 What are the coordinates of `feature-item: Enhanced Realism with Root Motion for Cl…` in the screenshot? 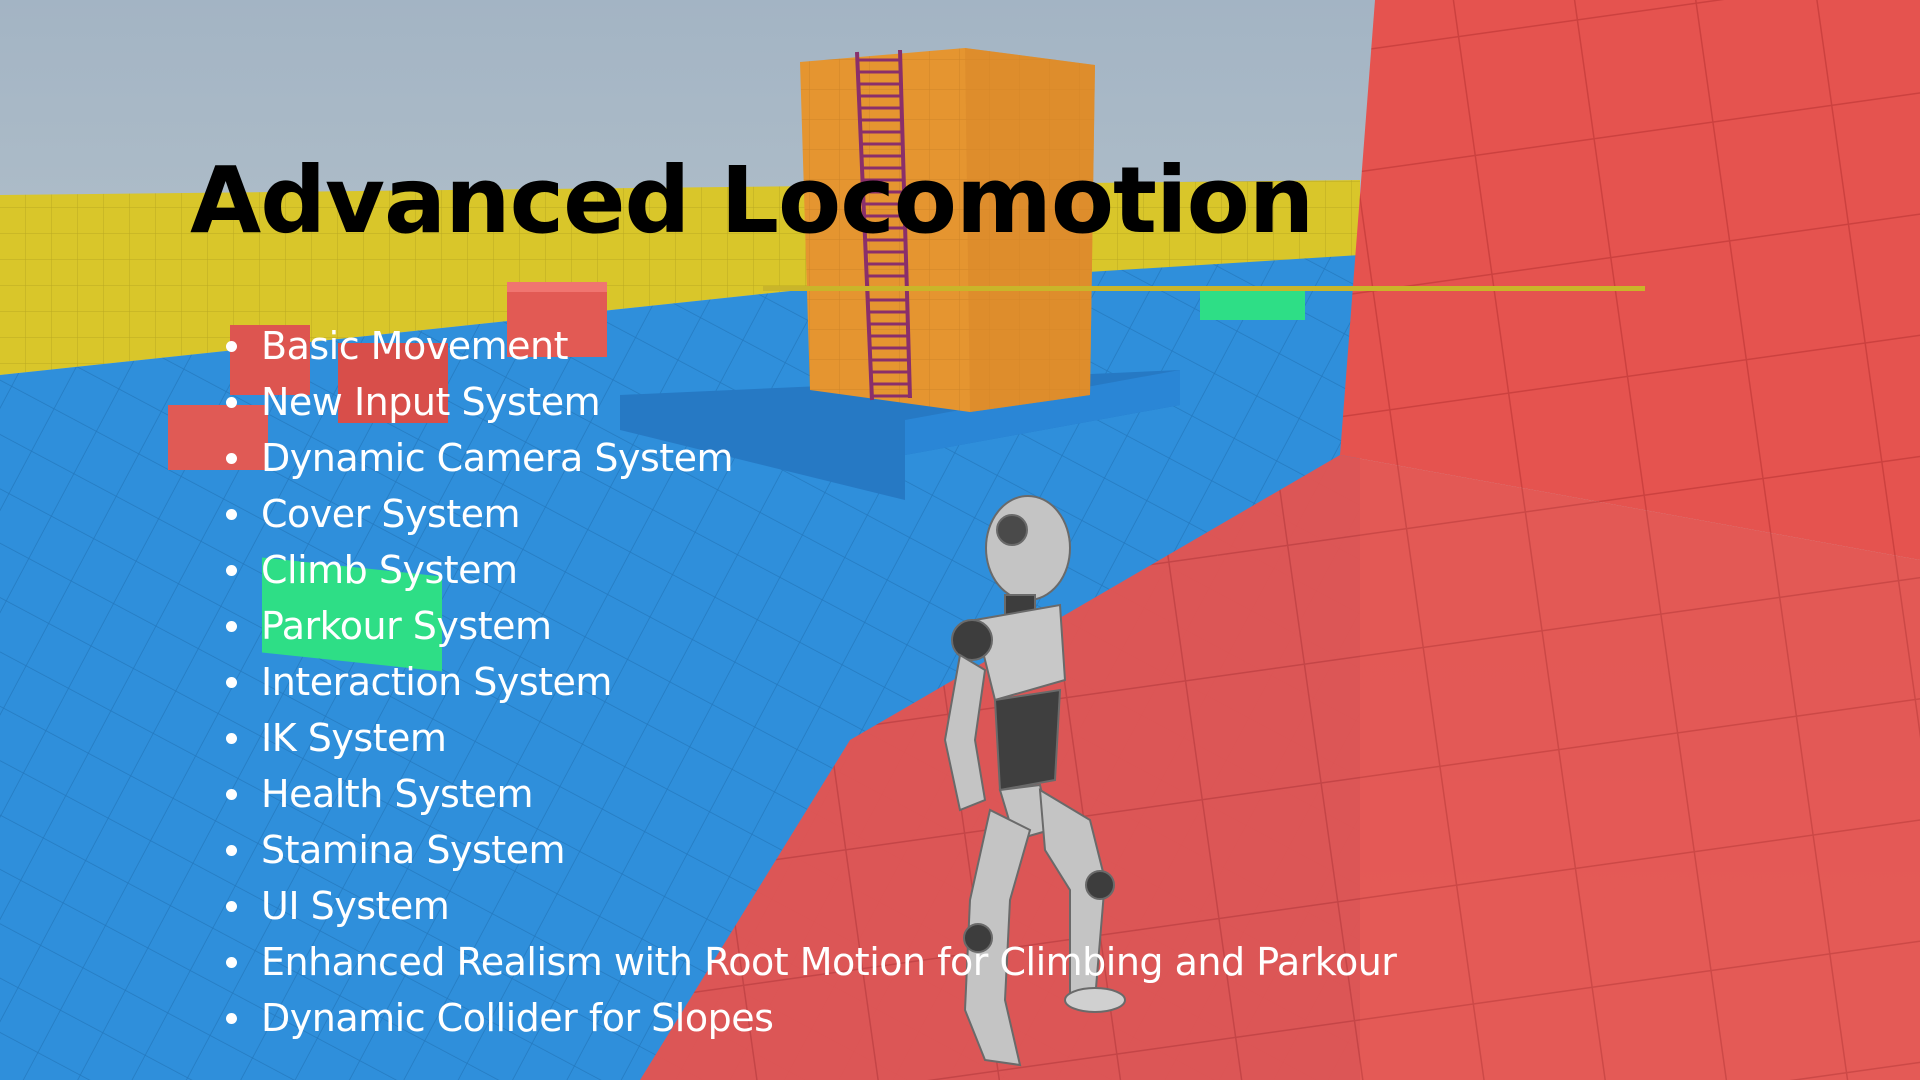 It's located at (809, 962).